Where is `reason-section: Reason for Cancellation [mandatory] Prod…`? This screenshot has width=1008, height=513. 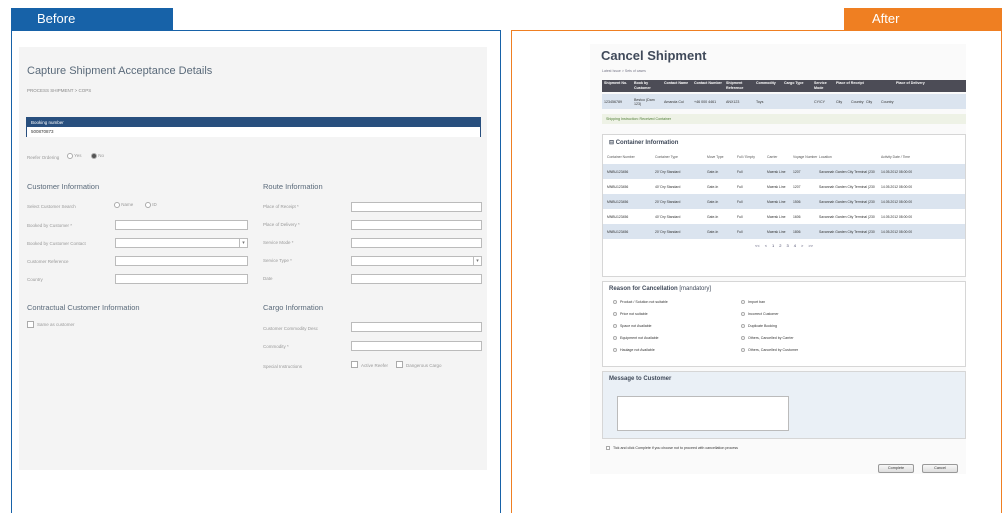 reason-section: Reason for Cancellation [mandatory] Prod… is located at coordinates (784, 324).